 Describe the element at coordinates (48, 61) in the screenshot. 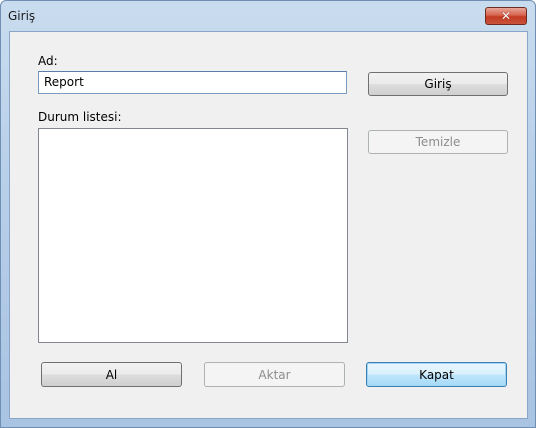

I see `name-label: Ad:` at that location.